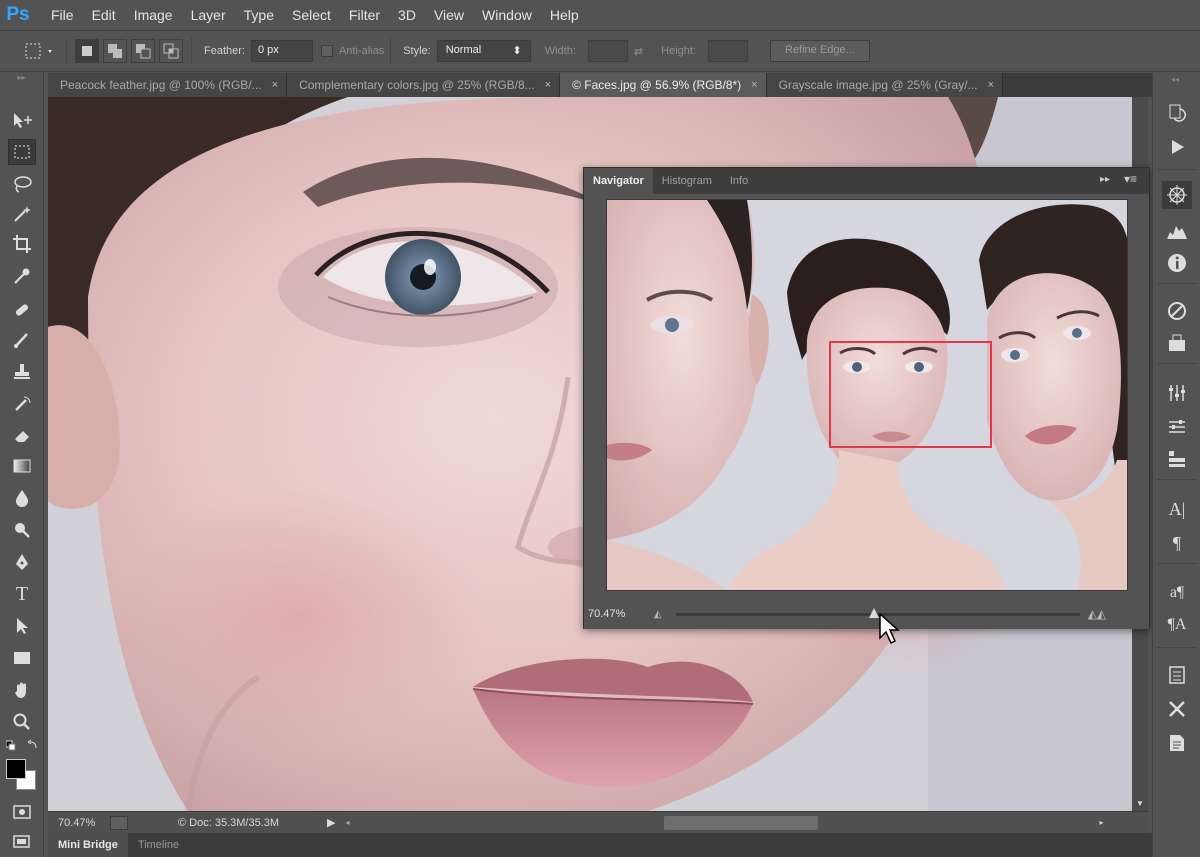  I want to click on menu-view: View, so click(449, 15).